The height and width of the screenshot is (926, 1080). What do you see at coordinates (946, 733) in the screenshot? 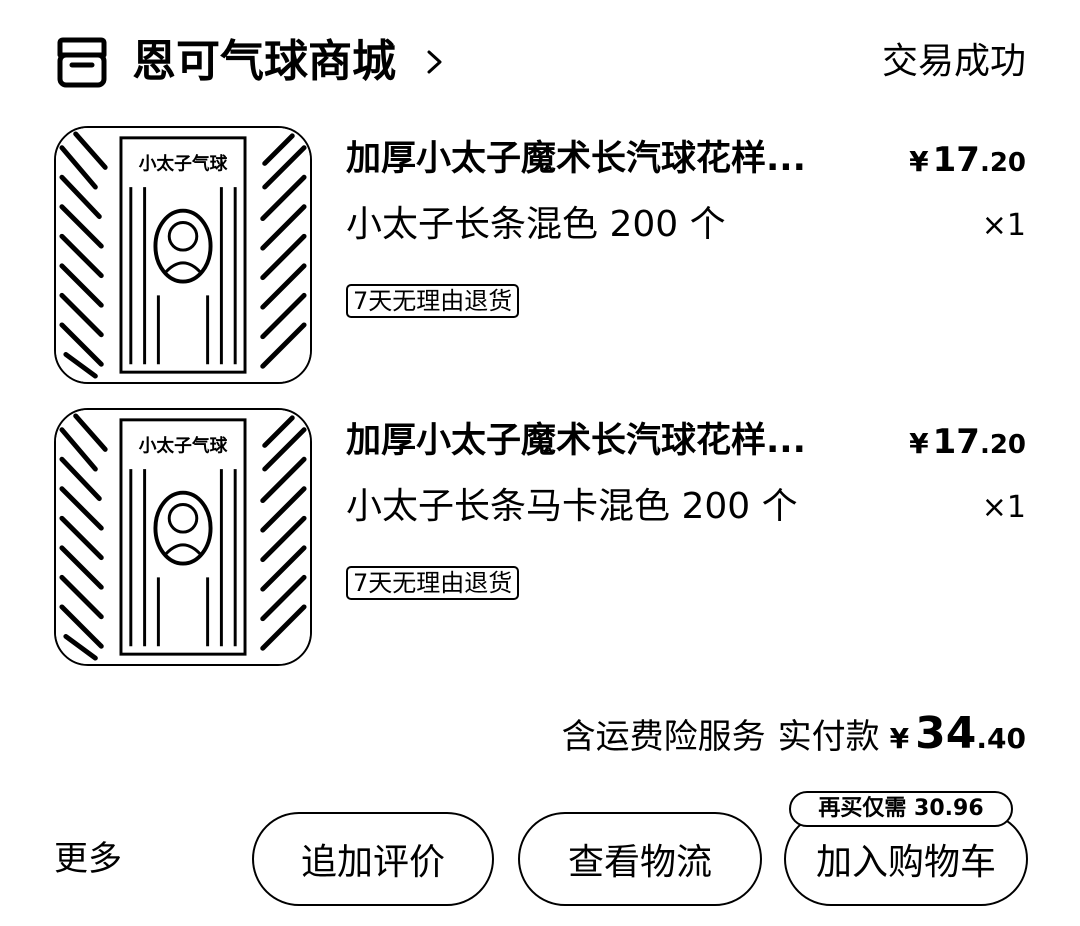
I see `total-amount-integer: 34` at bounding box center [946, 733].